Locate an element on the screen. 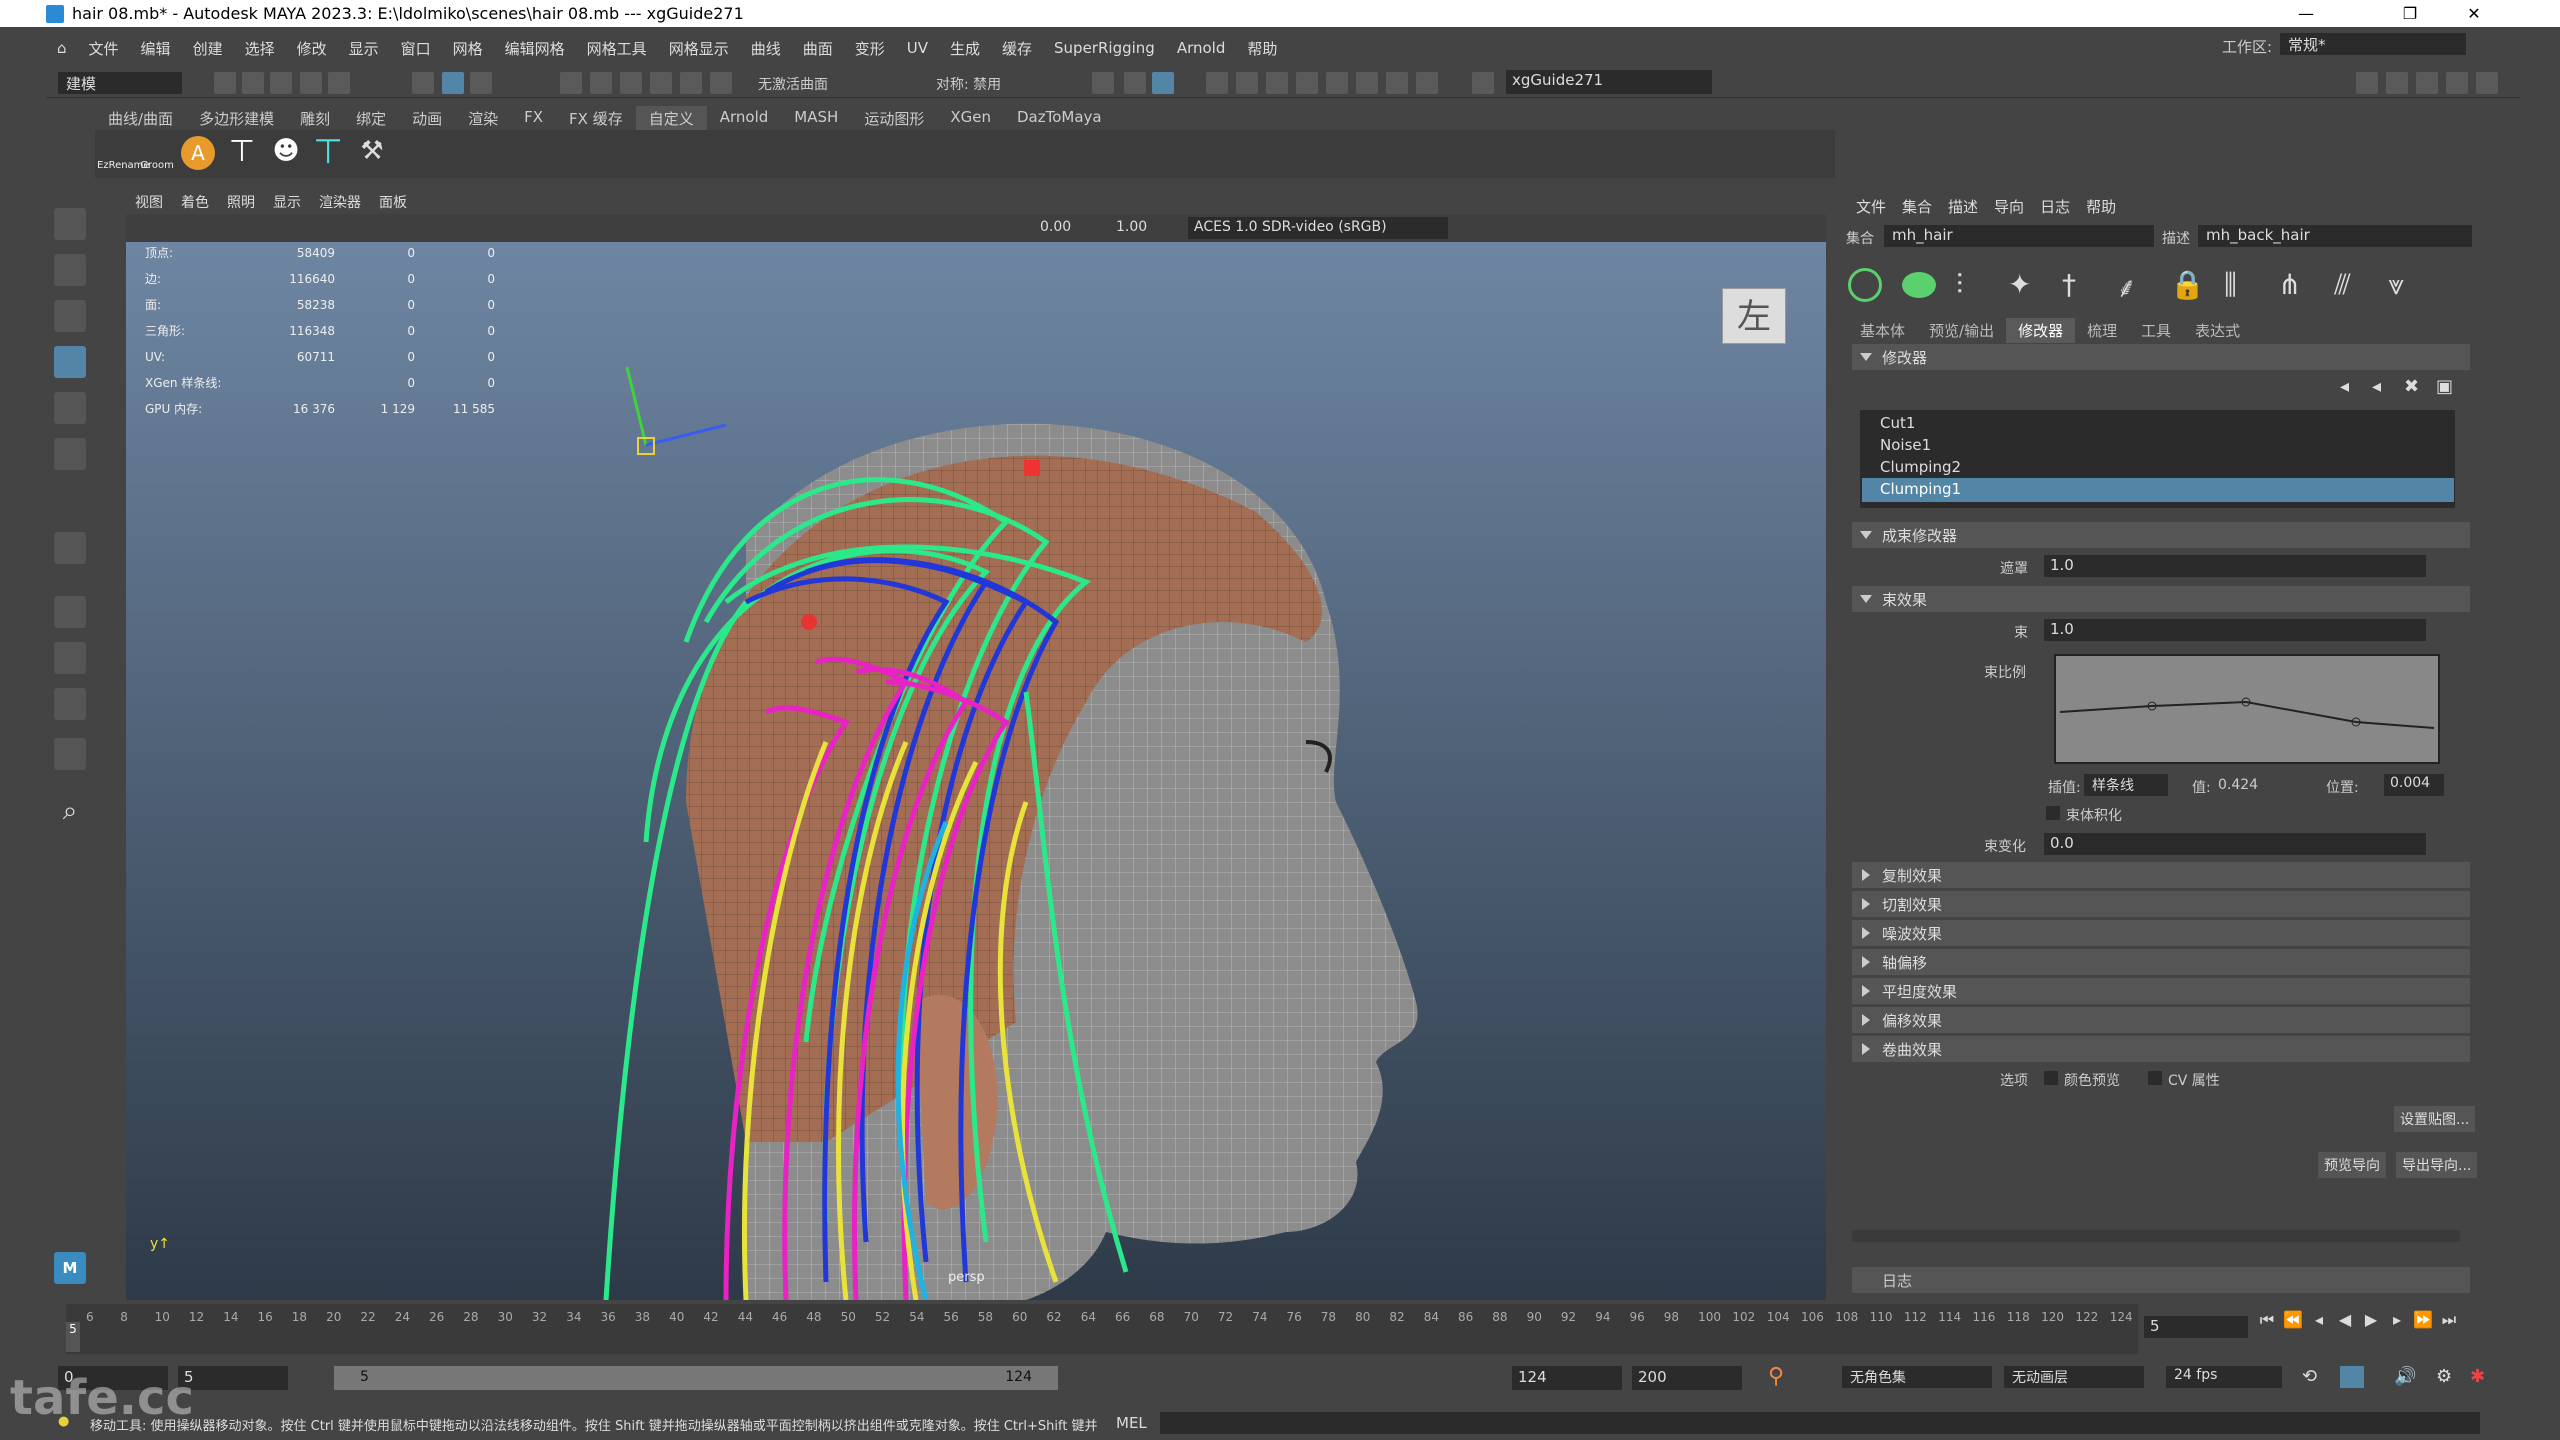  render-frame-icon is located at coordinates (1247, 83).